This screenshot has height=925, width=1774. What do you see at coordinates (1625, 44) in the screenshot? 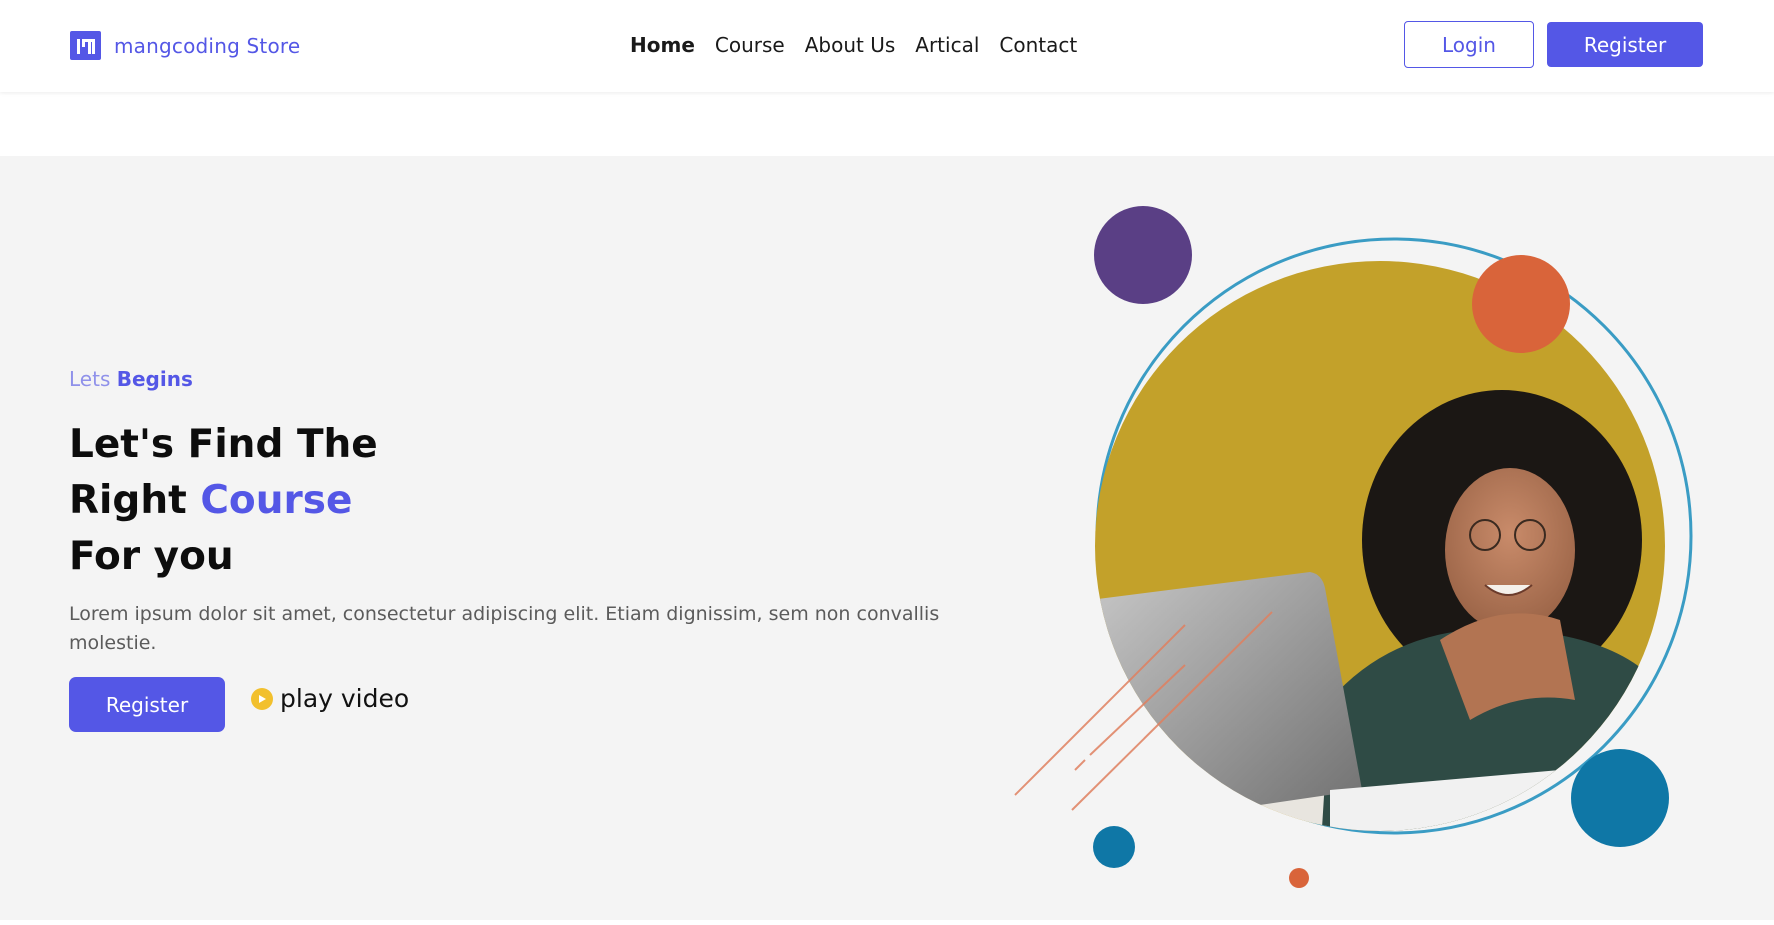
I see `register-button-header: Register` at bounding box center [1625, 44].